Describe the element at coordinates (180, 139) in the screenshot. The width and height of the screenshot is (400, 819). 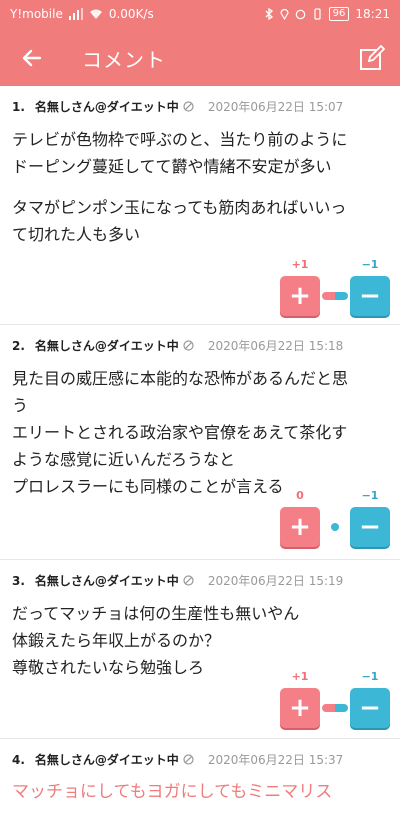
I see `comment-line: テレビが色物枠で呼ぶのと、当たり前のように` at that location.